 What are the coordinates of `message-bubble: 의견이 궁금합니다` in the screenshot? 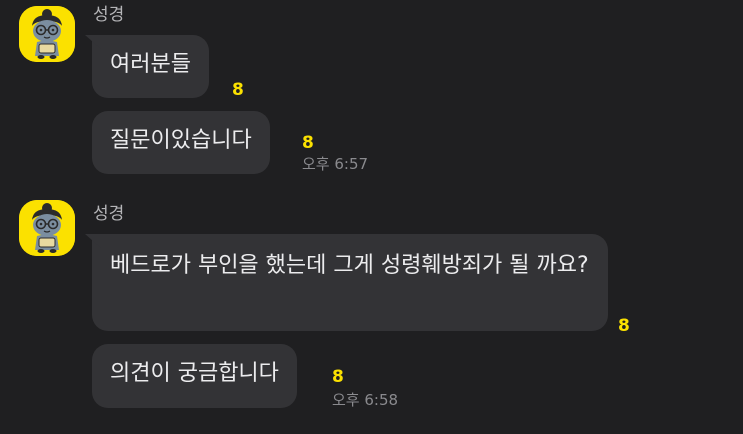 It's located at (194, 376).